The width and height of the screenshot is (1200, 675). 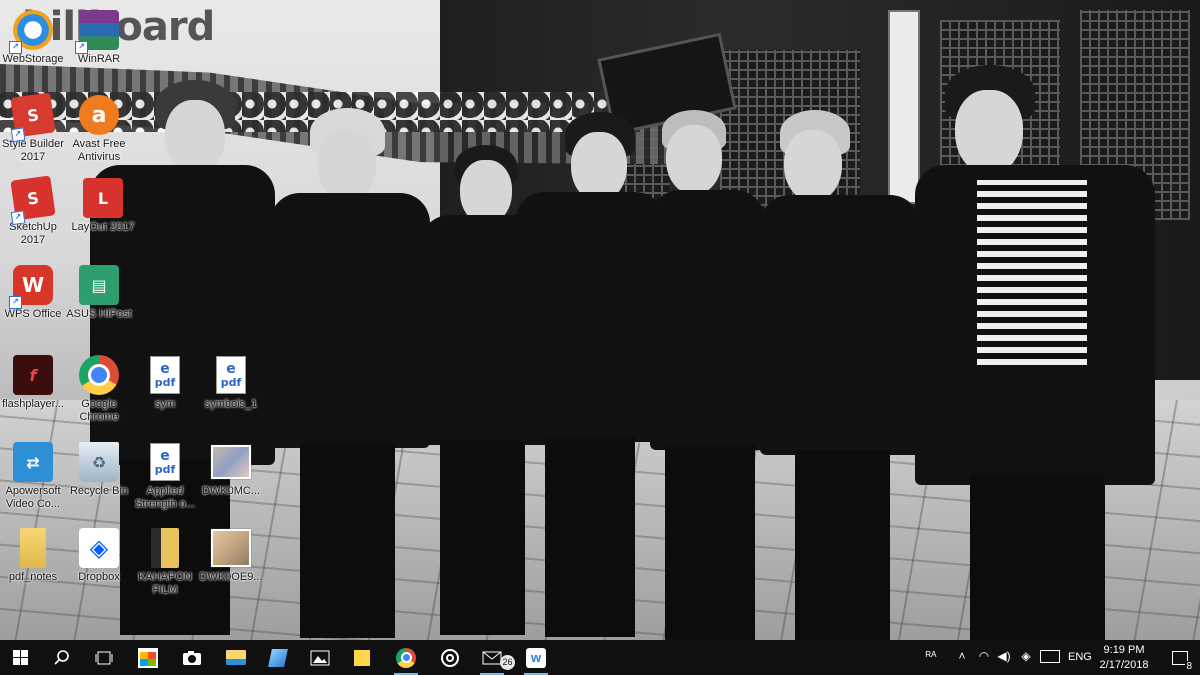 What do you see at coordinates (1124, 658) in the screenshot?
I see `clock: 9:19 PM 2/17/2018` at bounding box center [1124, 658].